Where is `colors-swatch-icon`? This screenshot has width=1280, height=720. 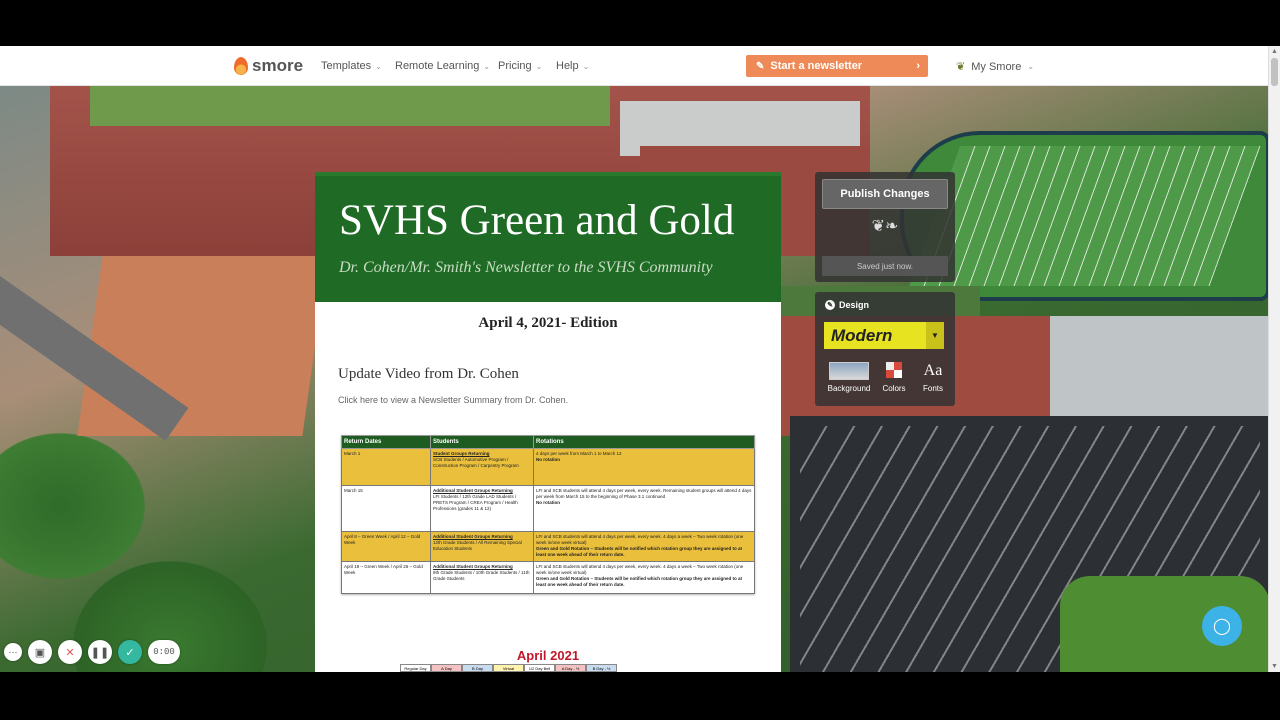 colors-swatch-icon is located at coordinates (894, 370).